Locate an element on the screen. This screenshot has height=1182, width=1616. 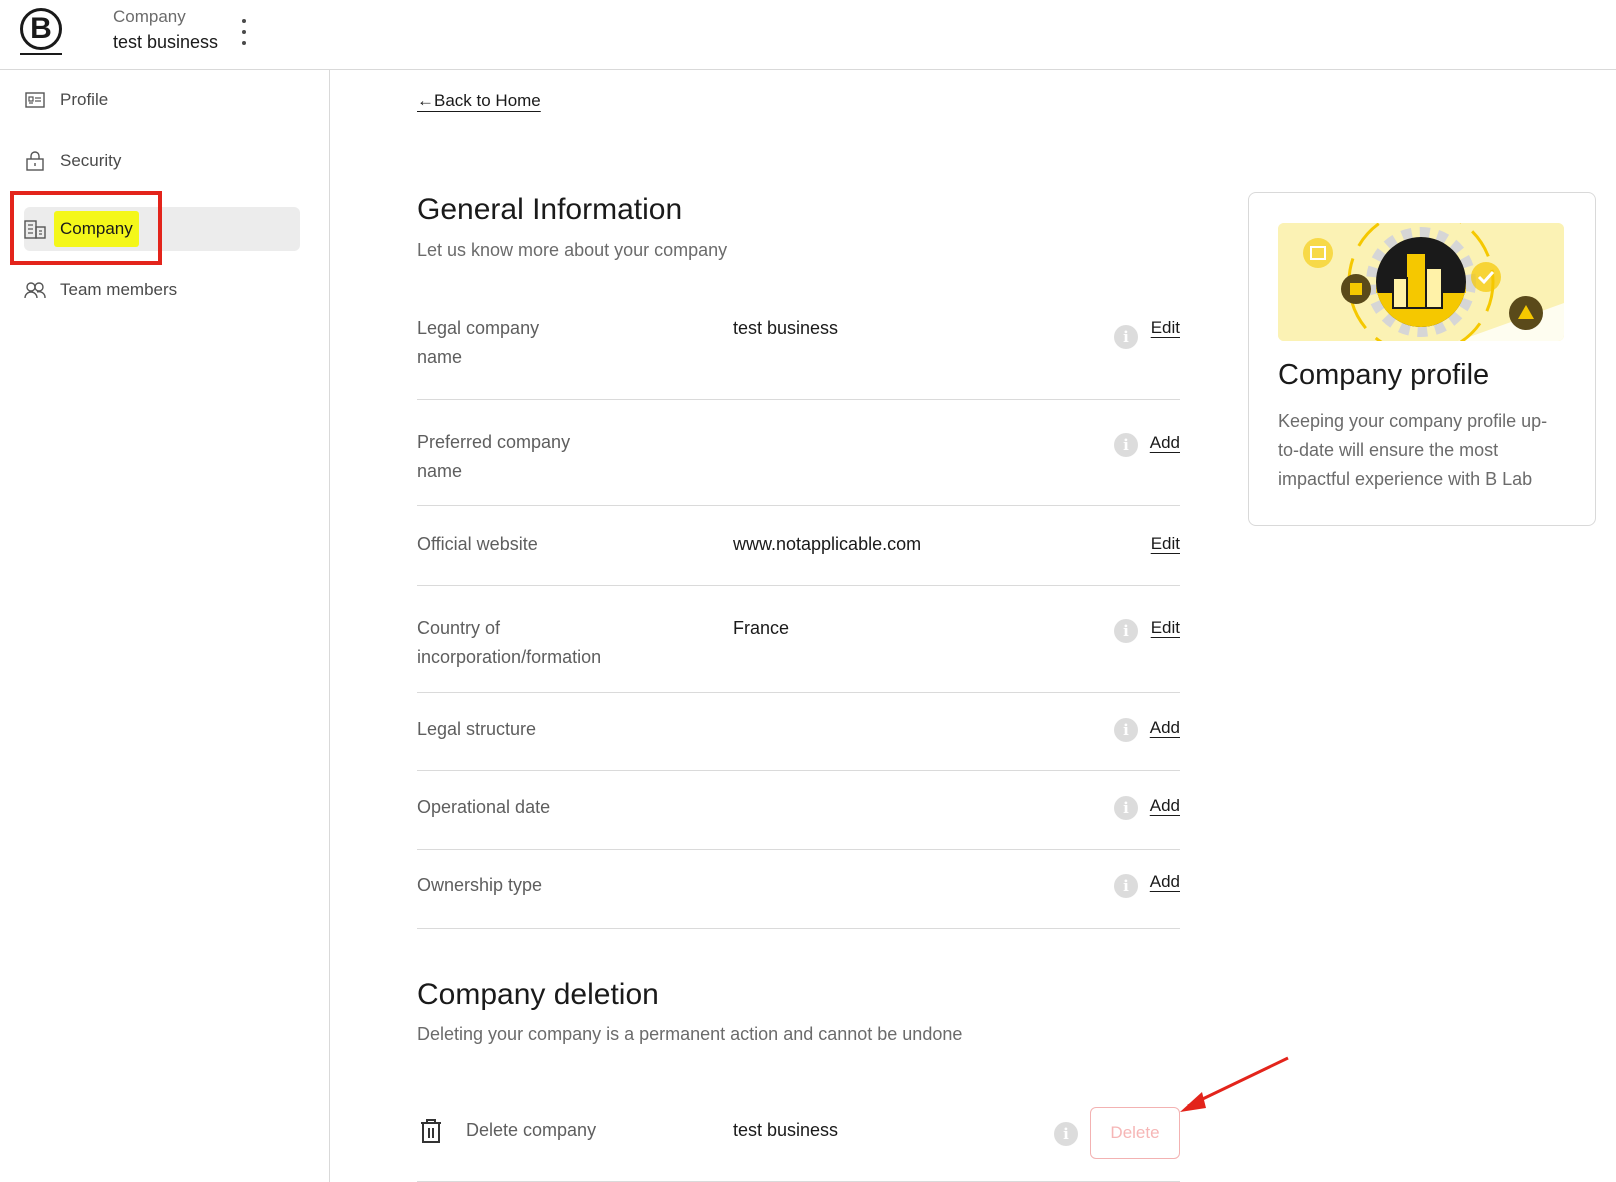
logo-underline is located at coordinates (41, 54).